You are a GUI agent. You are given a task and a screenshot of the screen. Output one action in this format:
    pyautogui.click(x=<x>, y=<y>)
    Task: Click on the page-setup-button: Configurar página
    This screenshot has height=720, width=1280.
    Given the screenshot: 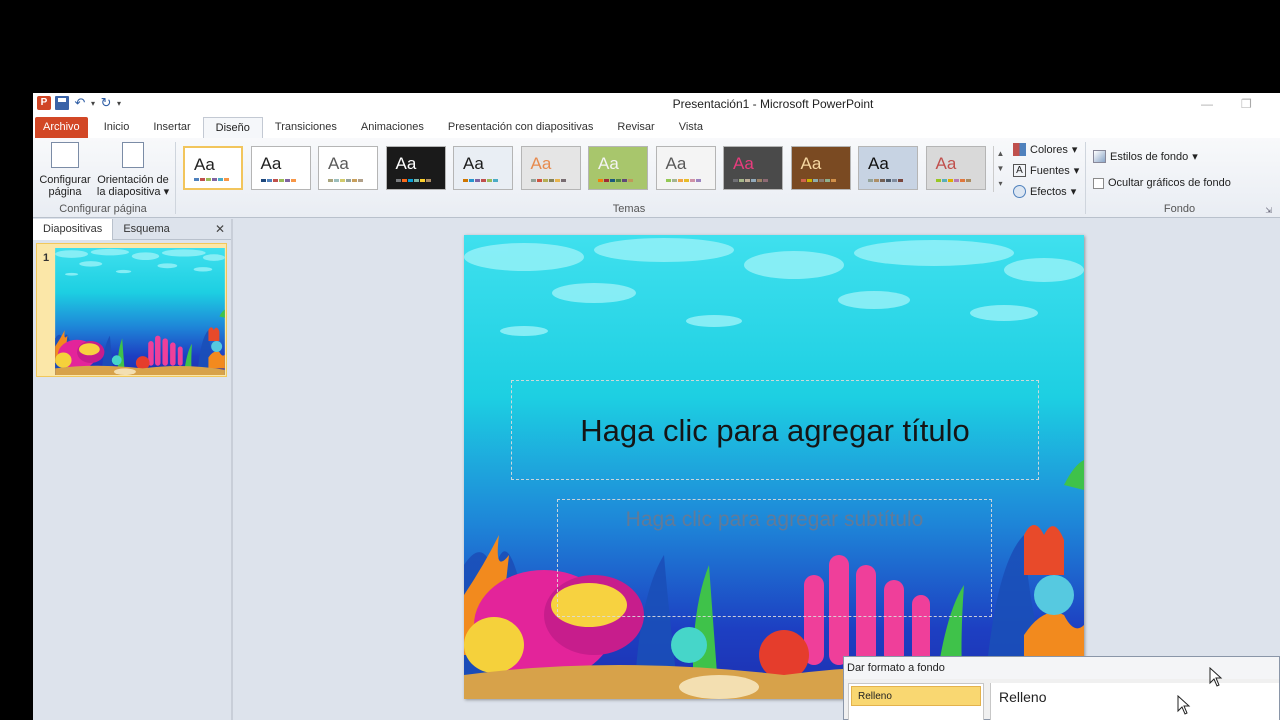 What is the action you would take?
    pyautogui.click(x=65, y=170)
    